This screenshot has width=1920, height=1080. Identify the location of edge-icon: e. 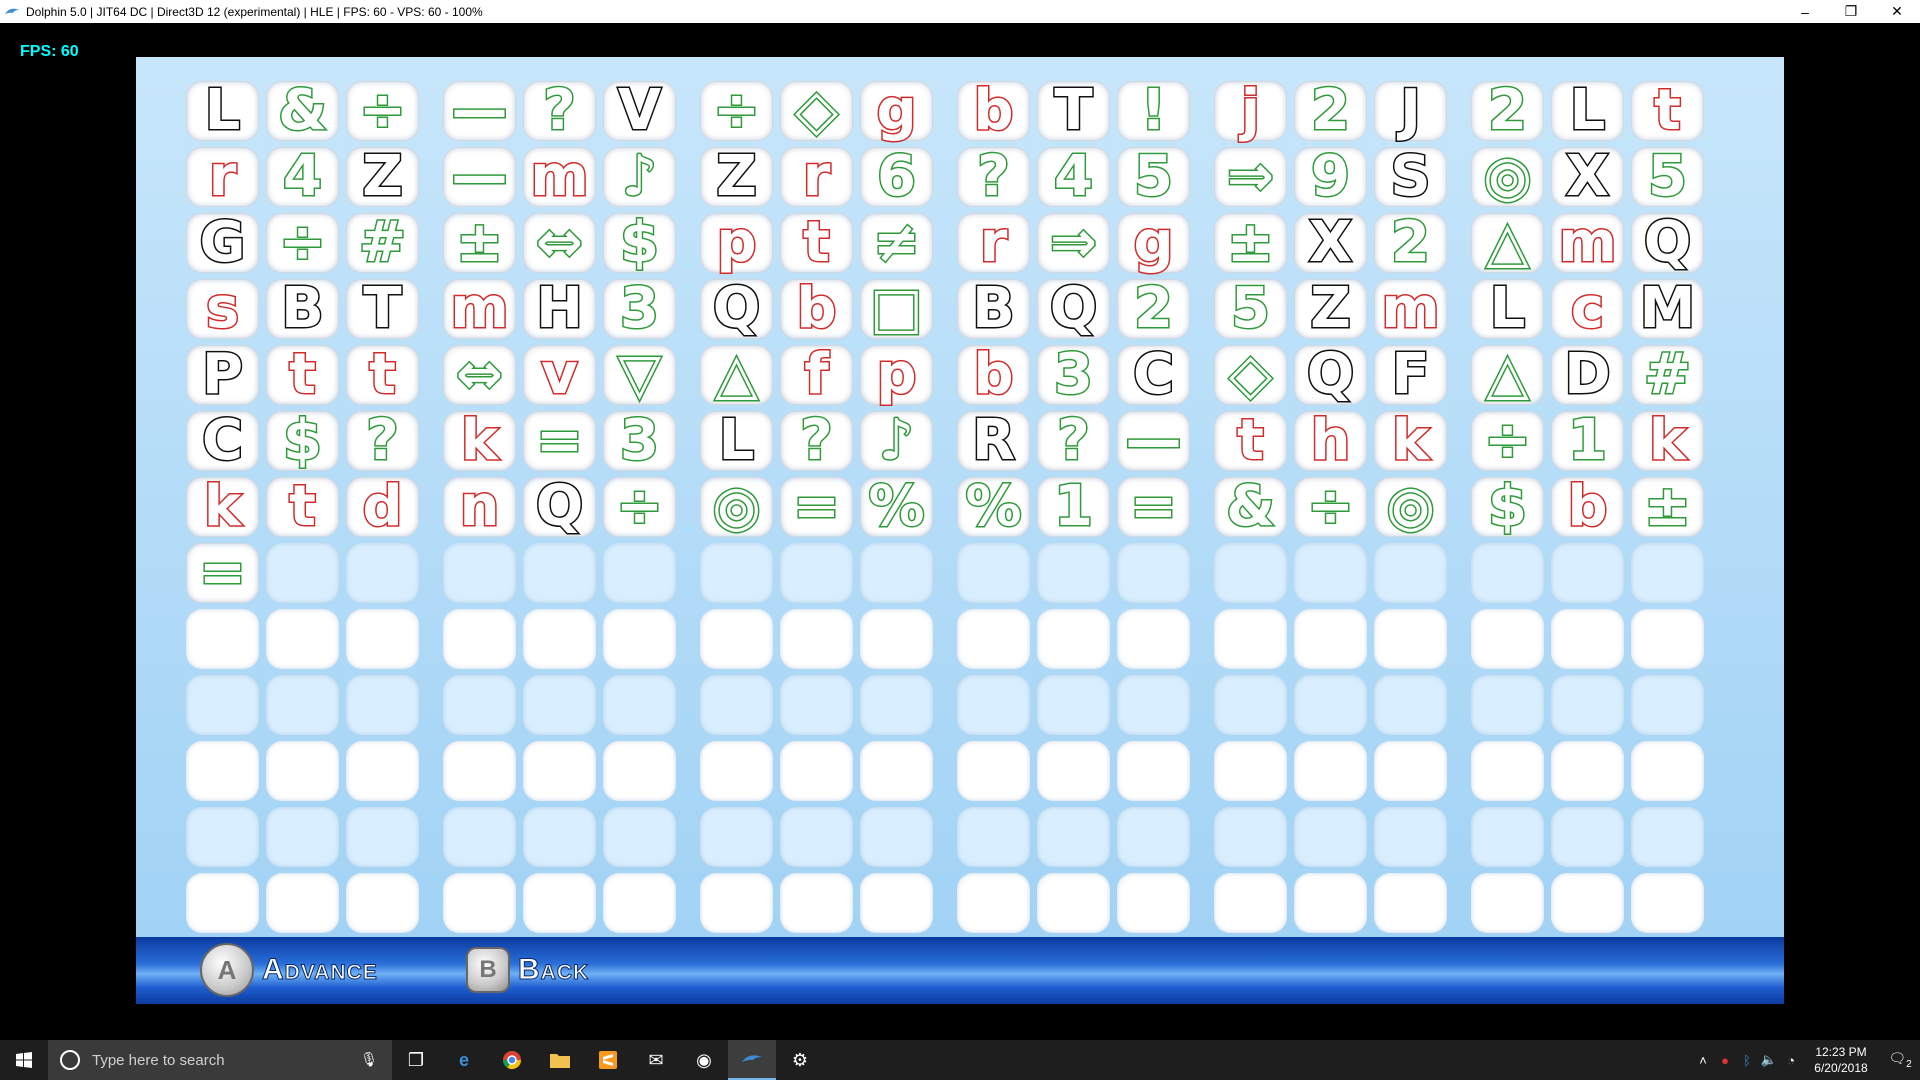
(464, 1060).